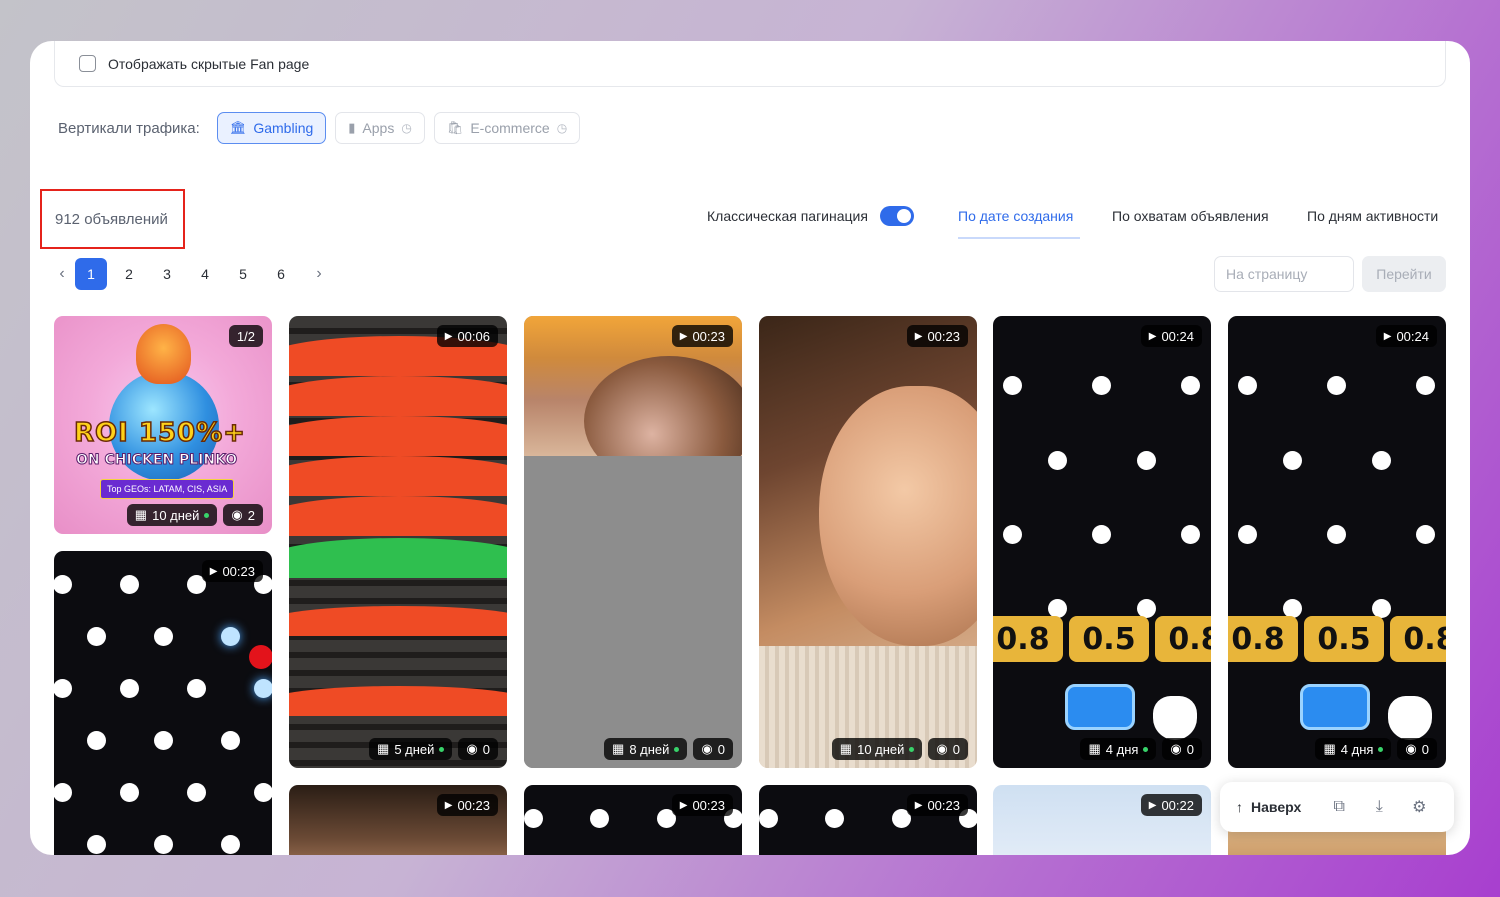 The image size is (1500, 897). Describe the element at coordinates (411, 749) in the screenshot. I see `days-badge: ▦ 5 дней` at that location.